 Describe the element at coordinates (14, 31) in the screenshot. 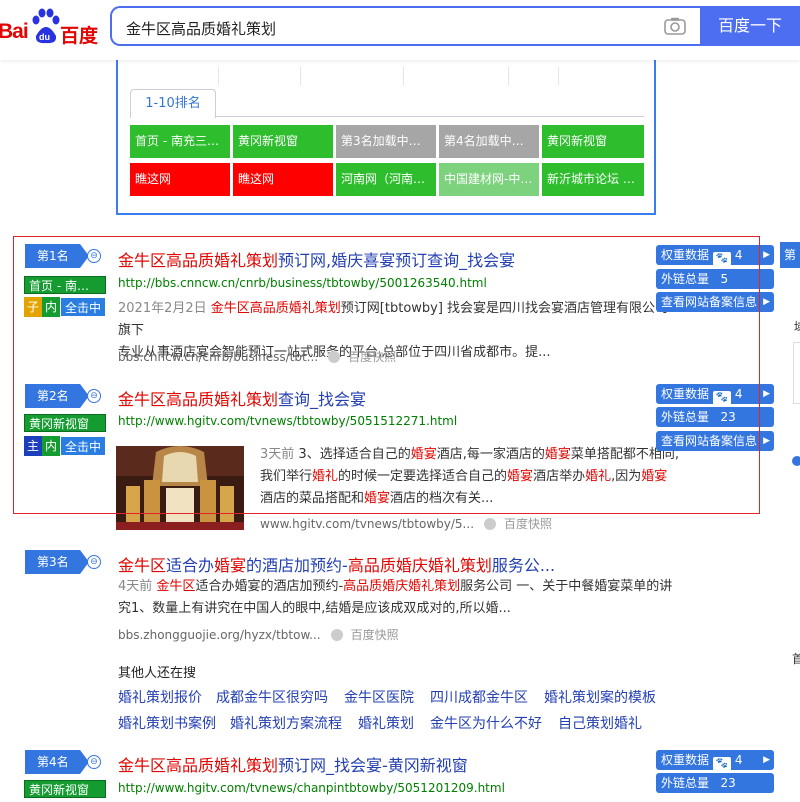

I see `logo-text-left: Bai` at that location.